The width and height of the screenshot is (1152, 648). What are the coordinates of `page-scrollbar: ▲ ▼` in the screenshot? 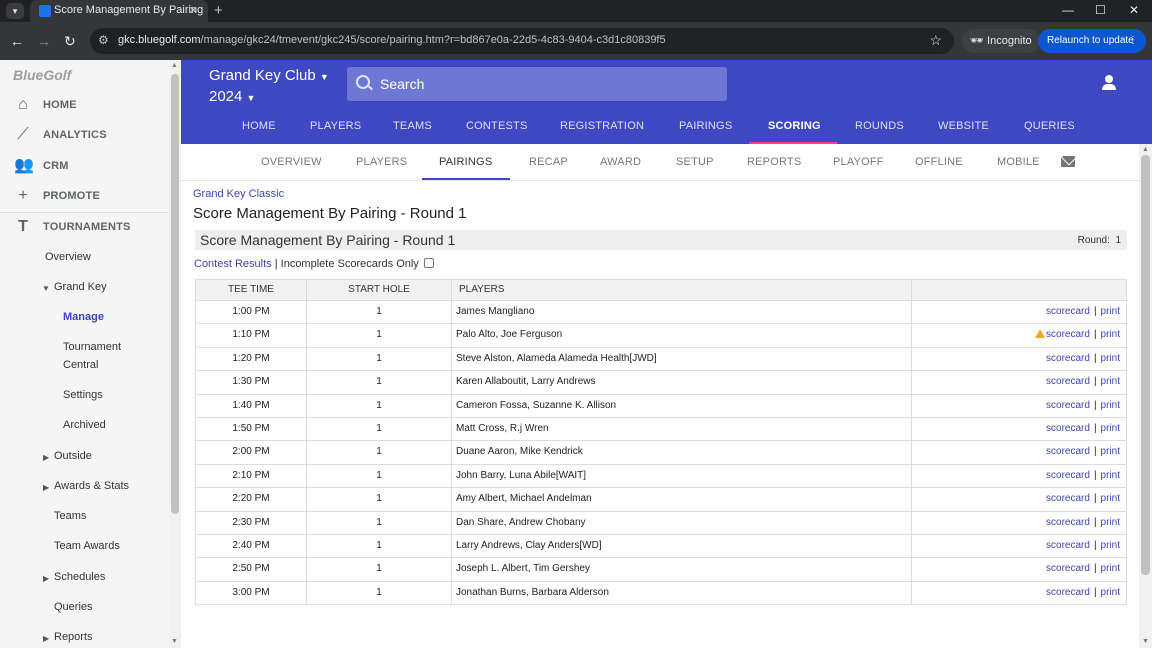 It's located at (1145, 396).